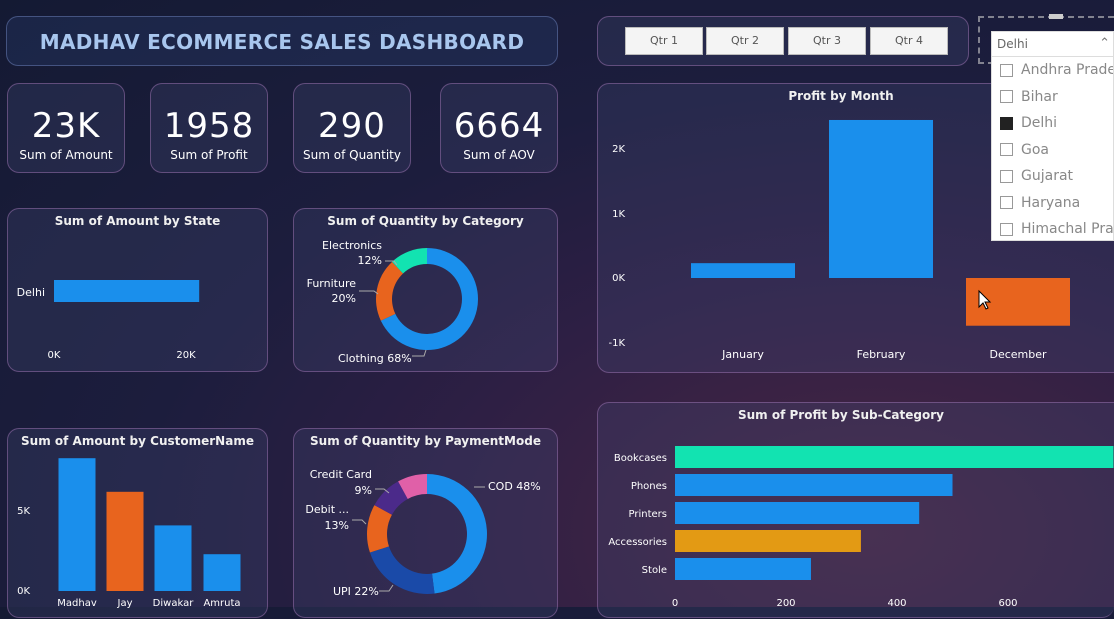  What do you see at coordinates (341, 474) in the screenshot?
I see `label-credit-card-name: Credit Card` at bounding box center [341, 474].